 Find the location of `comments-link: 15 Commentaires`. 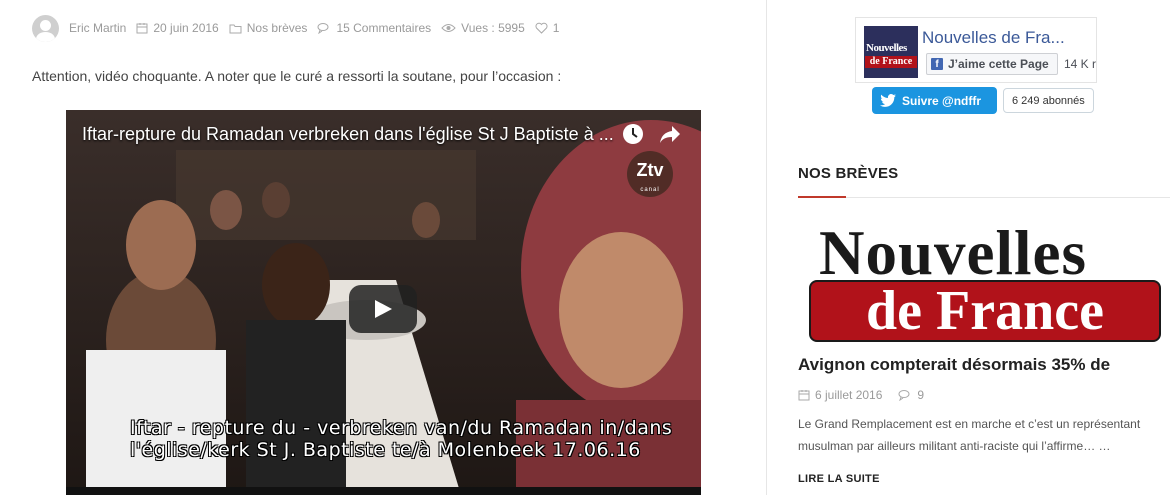

comments-link: 15 Commentaires is located at coordinates (383, 28).